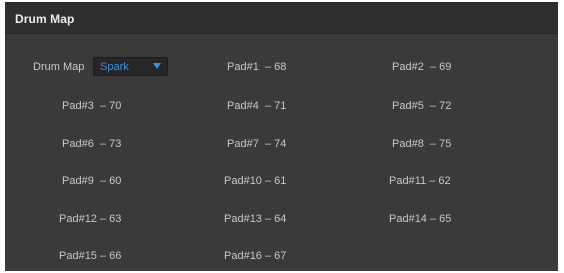 Image resolution: width=564 pixels, height=273 pixels. What do you see at coordinates (257, 106) in the screenshot?
I see `pad-mapping-4: Pad#4 – 71` at bounding box center [257, 106].